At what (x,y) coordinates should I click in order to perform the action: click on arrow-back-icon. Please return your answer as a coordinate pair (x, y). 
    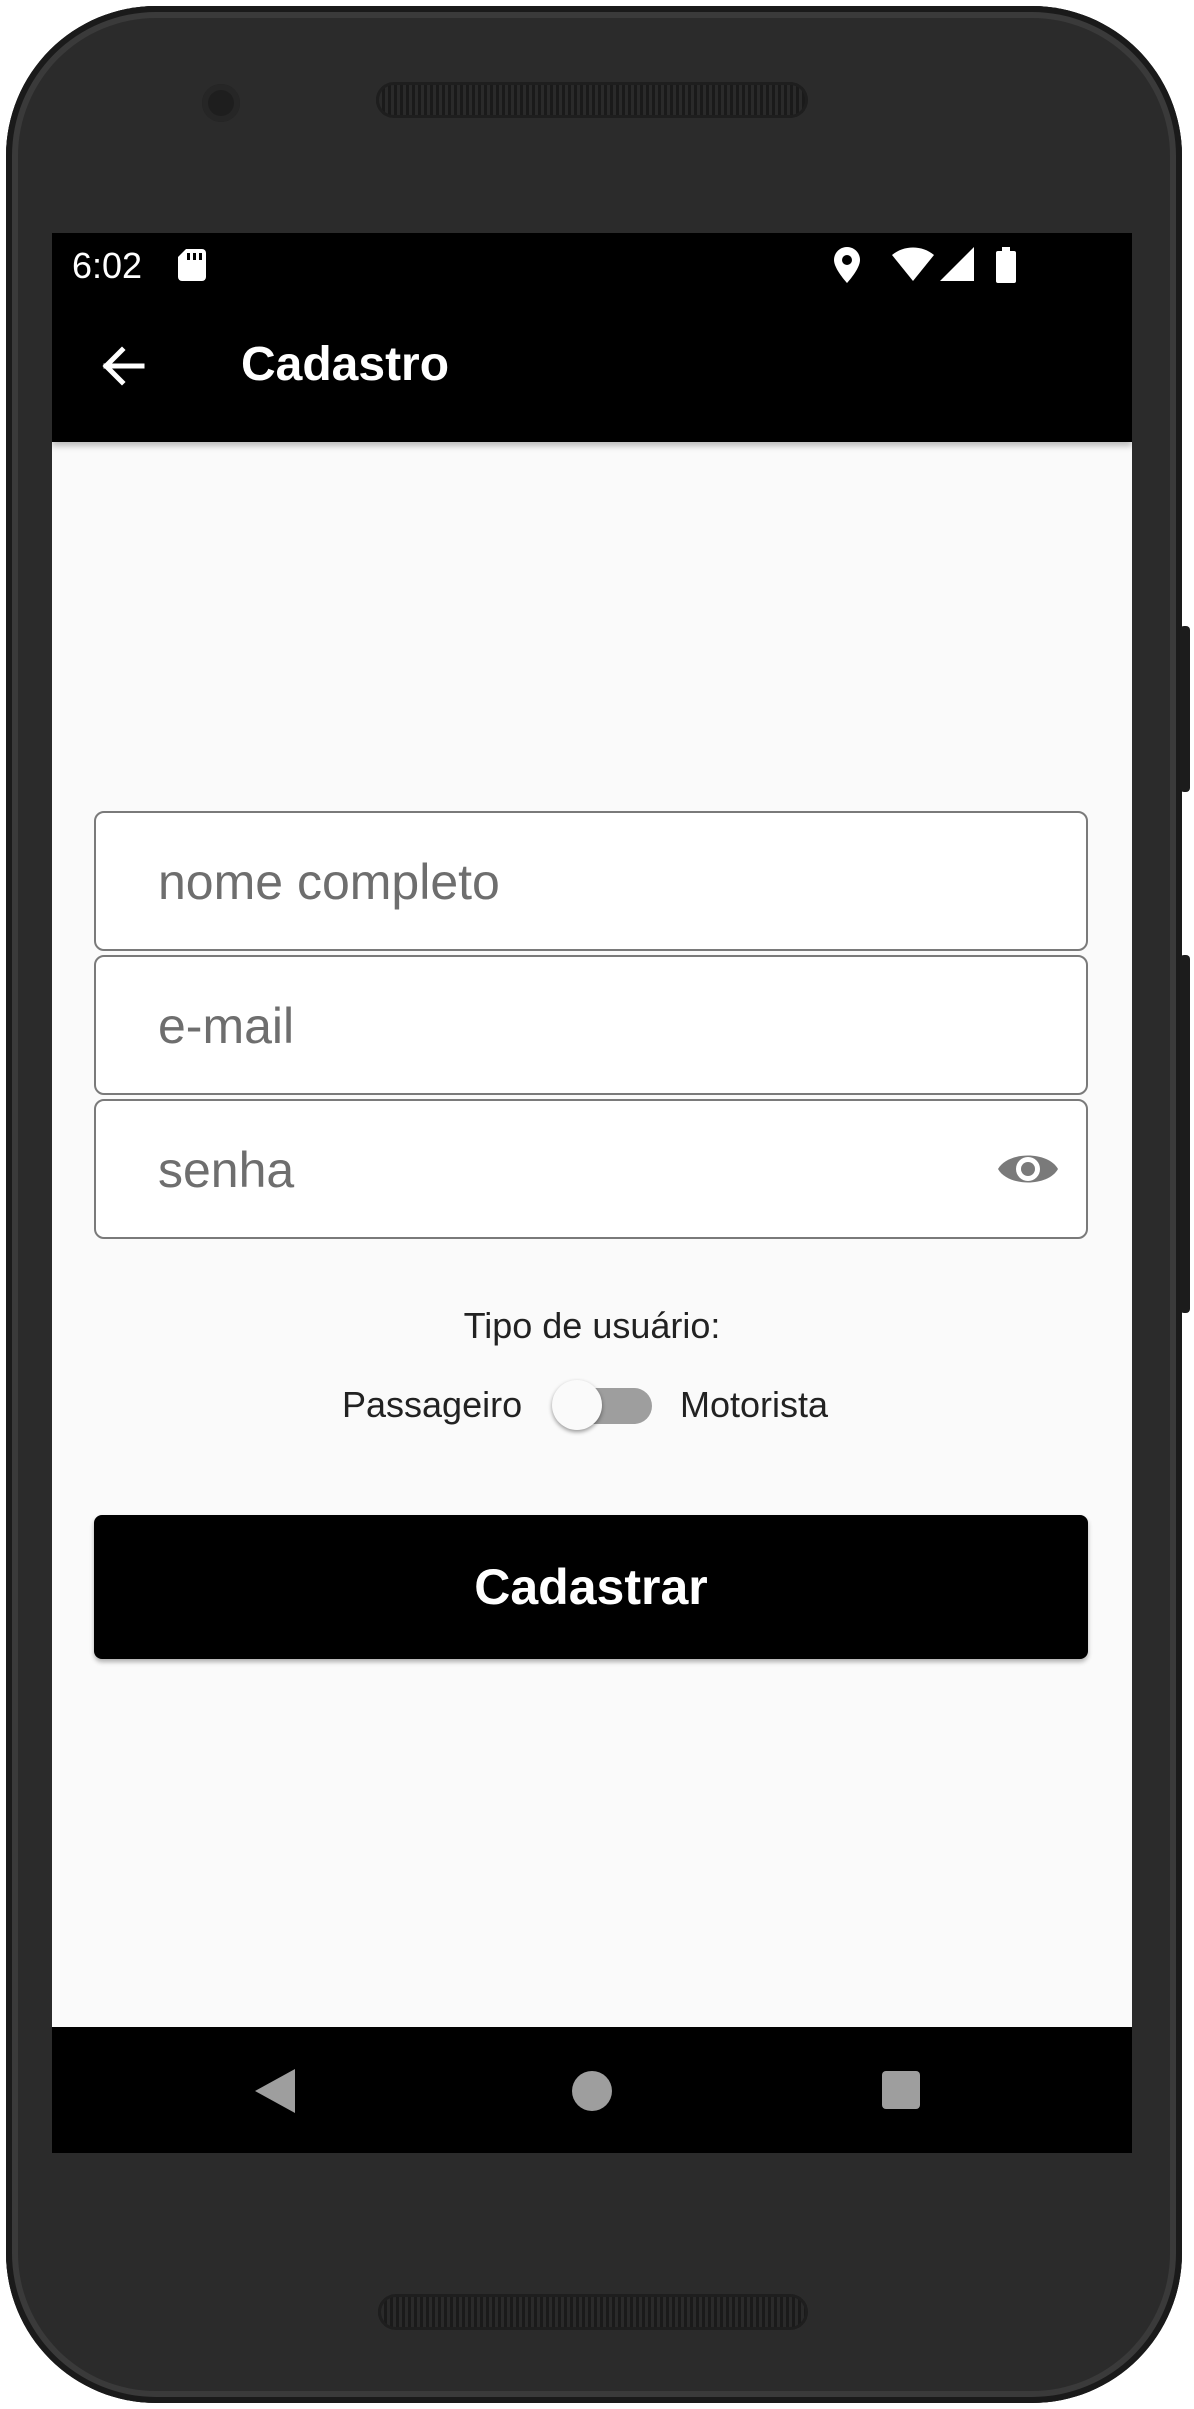
    Looking at the image, I should click on (123, 366).